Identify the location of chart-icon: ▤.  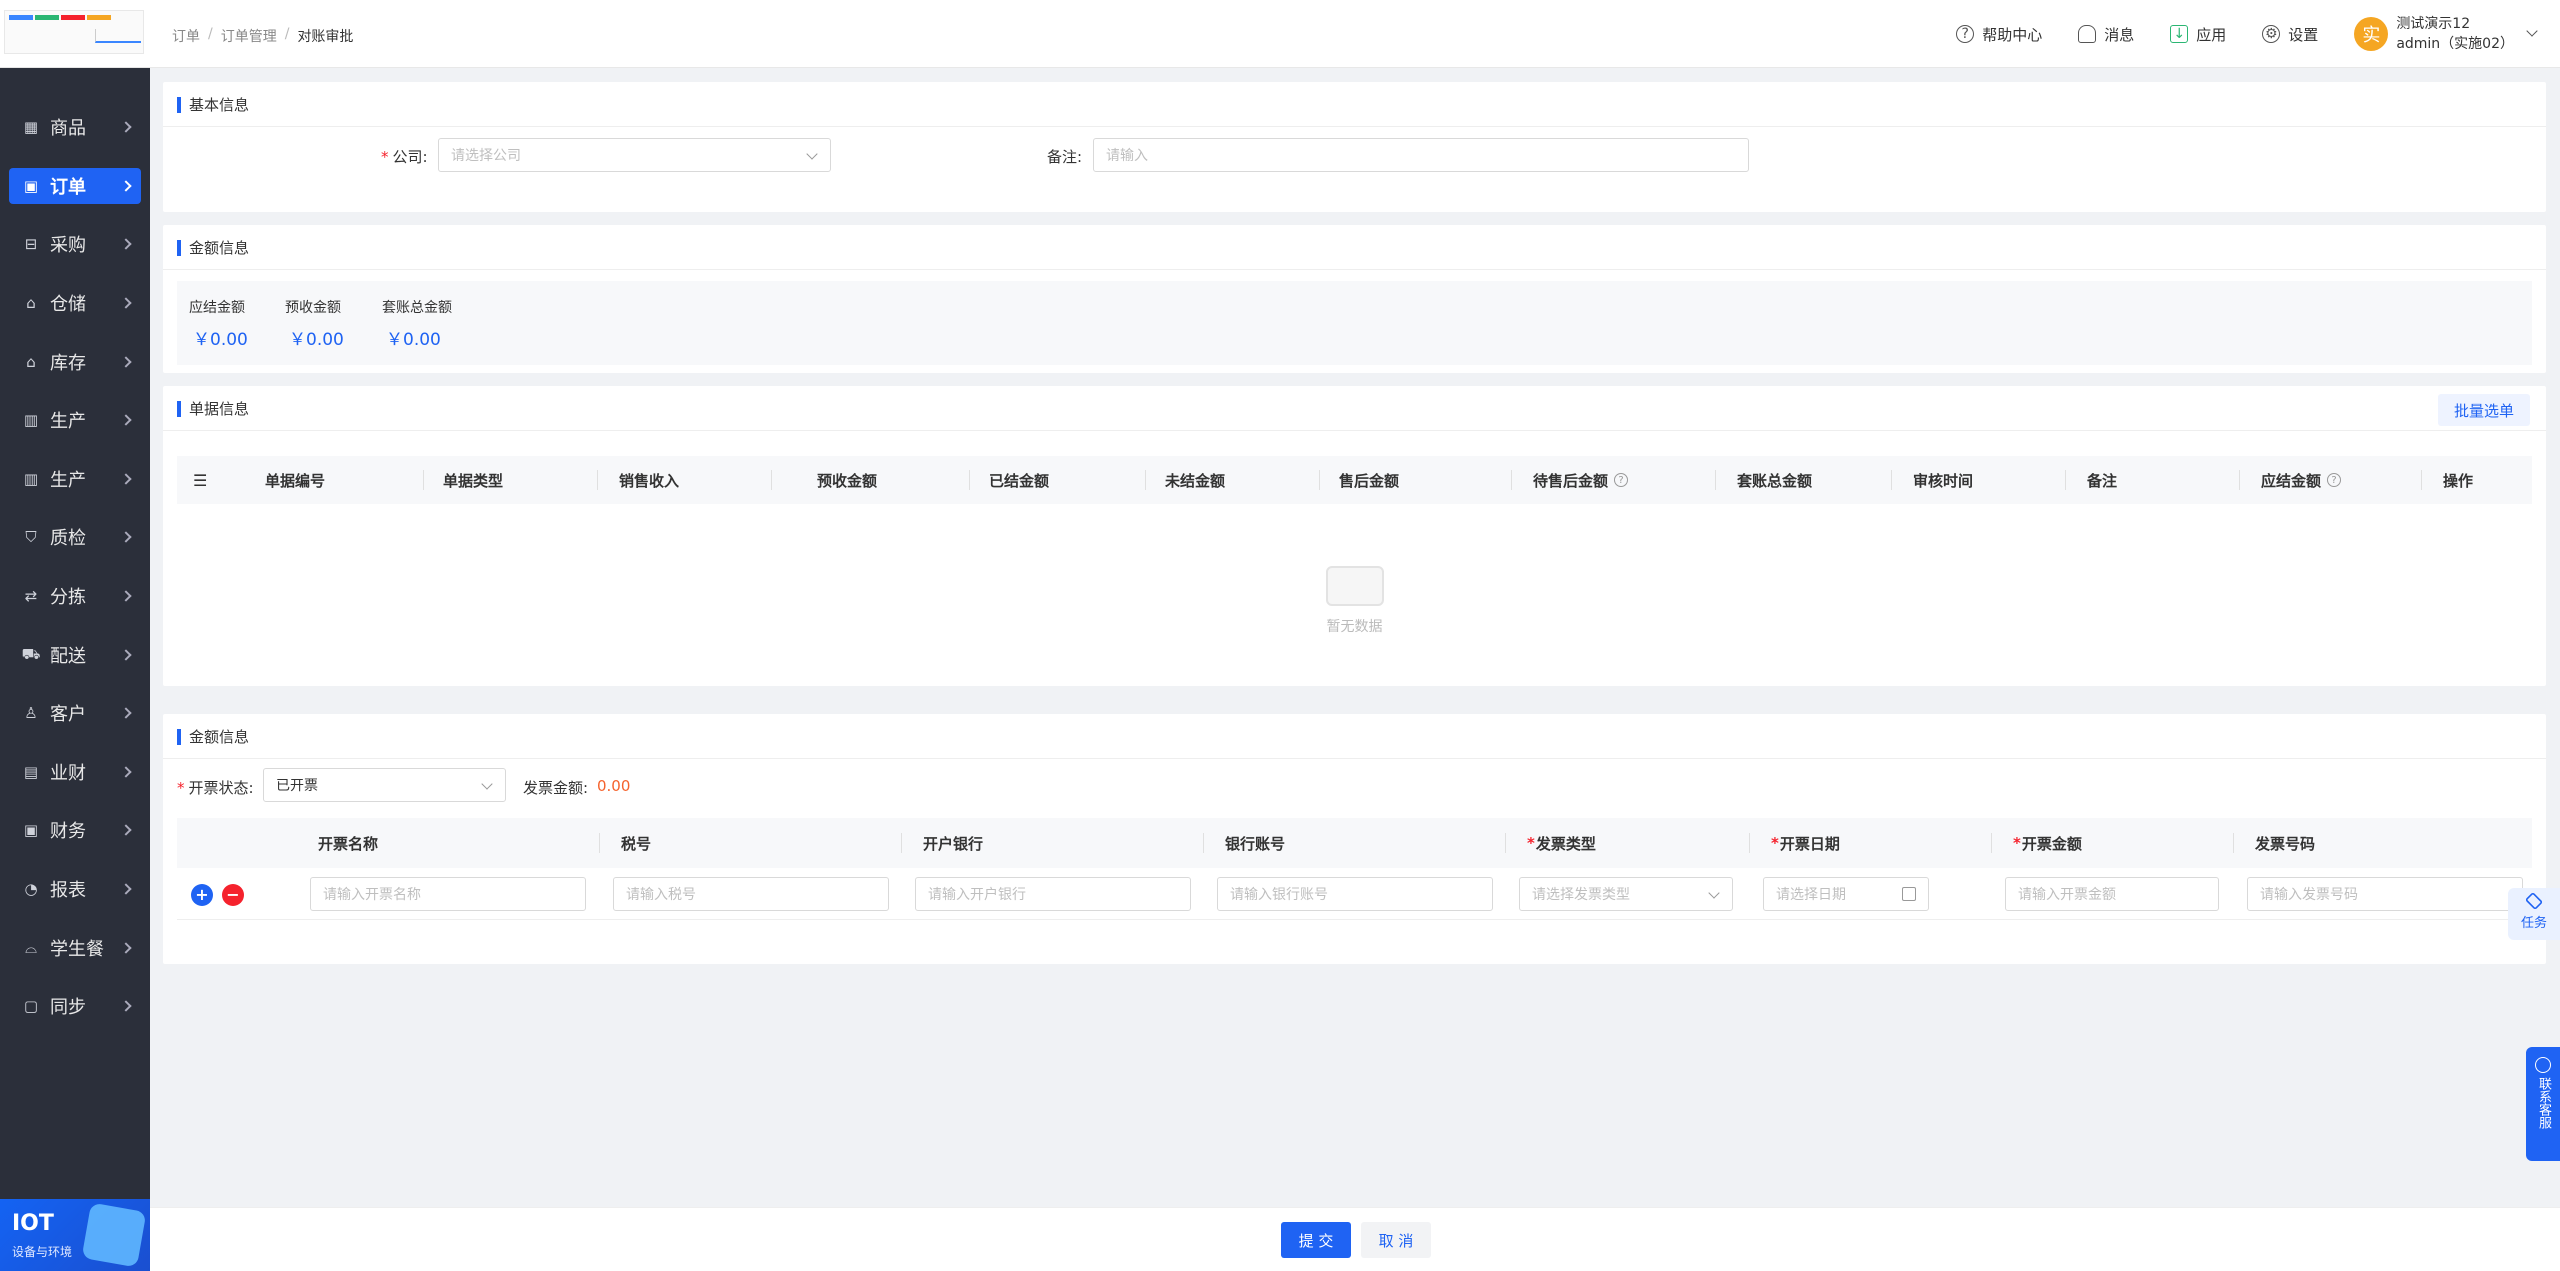
(31, 771).